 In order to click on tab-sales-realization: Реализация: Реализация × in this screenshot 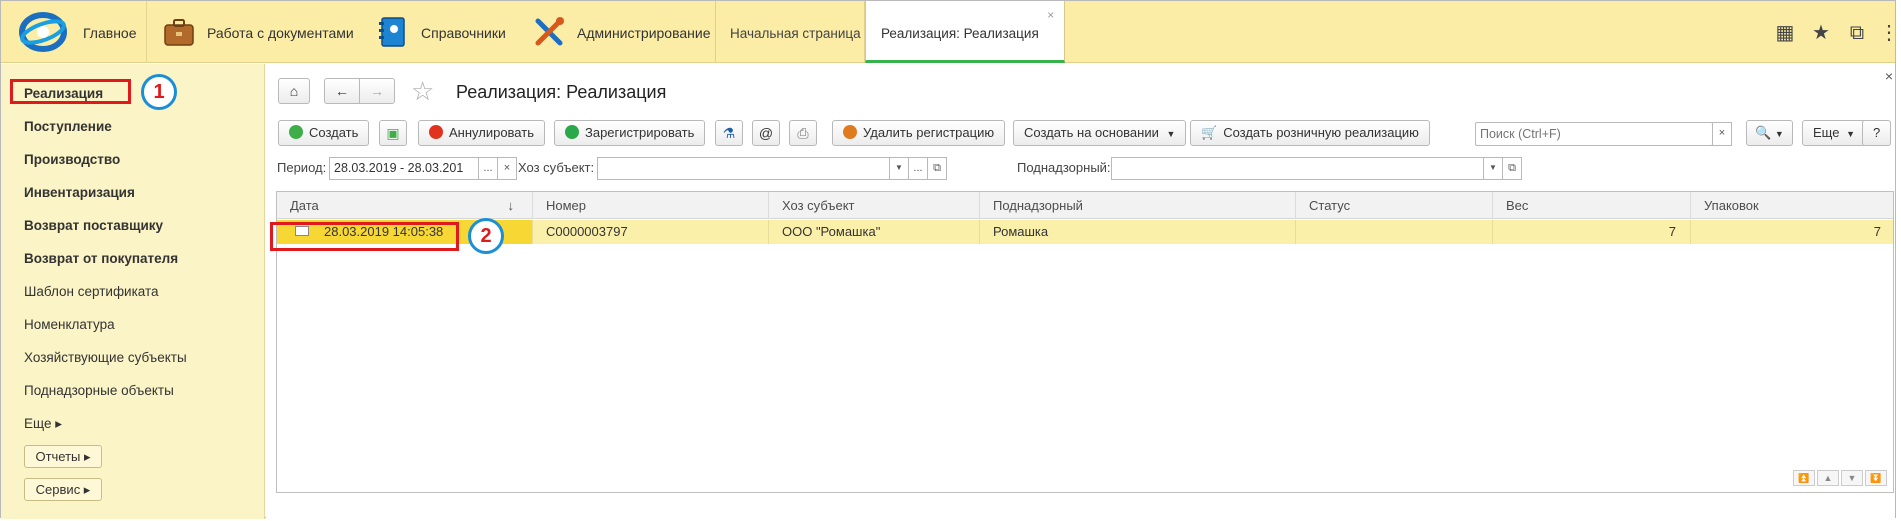, I will do `click(965, 32)`.